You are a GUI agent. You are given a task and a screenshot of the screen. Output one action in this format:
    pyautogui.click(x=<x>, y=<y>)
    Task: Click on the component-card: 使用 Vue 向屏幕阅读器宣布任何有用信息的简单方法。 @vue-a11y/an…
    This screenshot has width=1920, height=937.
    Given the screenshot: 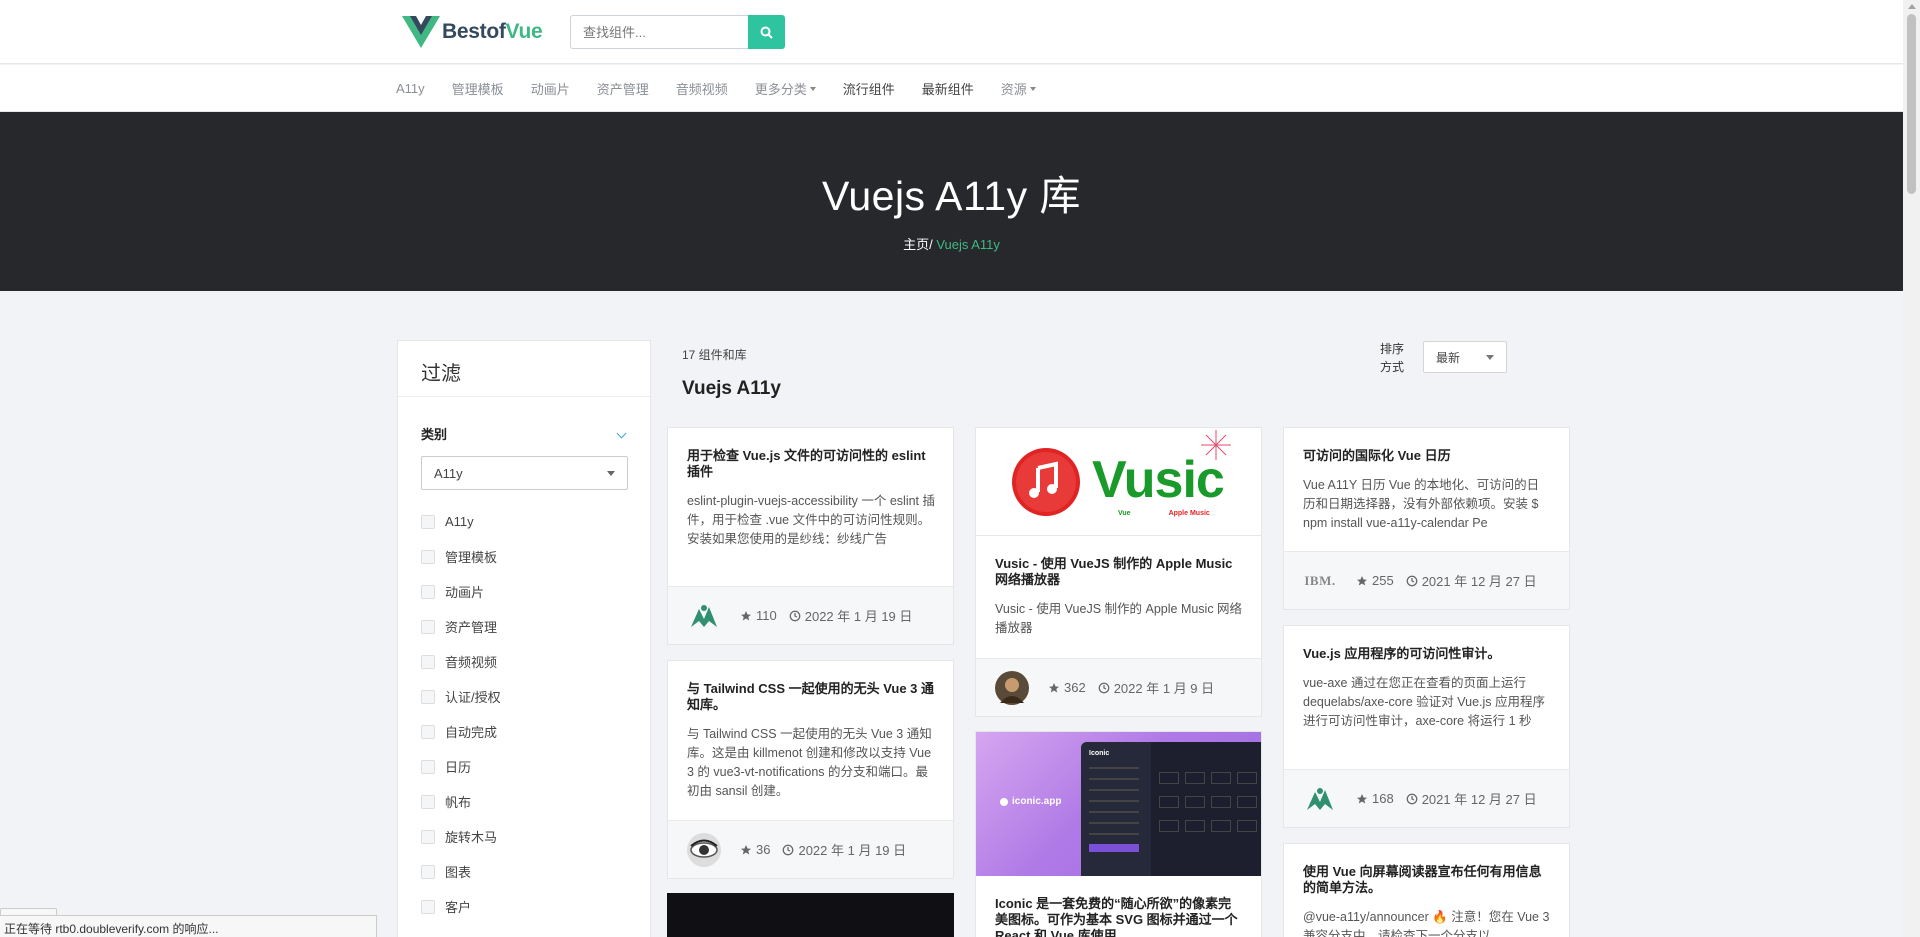 What is the action you would take?
    pyautogui.click(x=1426, y=890)
    